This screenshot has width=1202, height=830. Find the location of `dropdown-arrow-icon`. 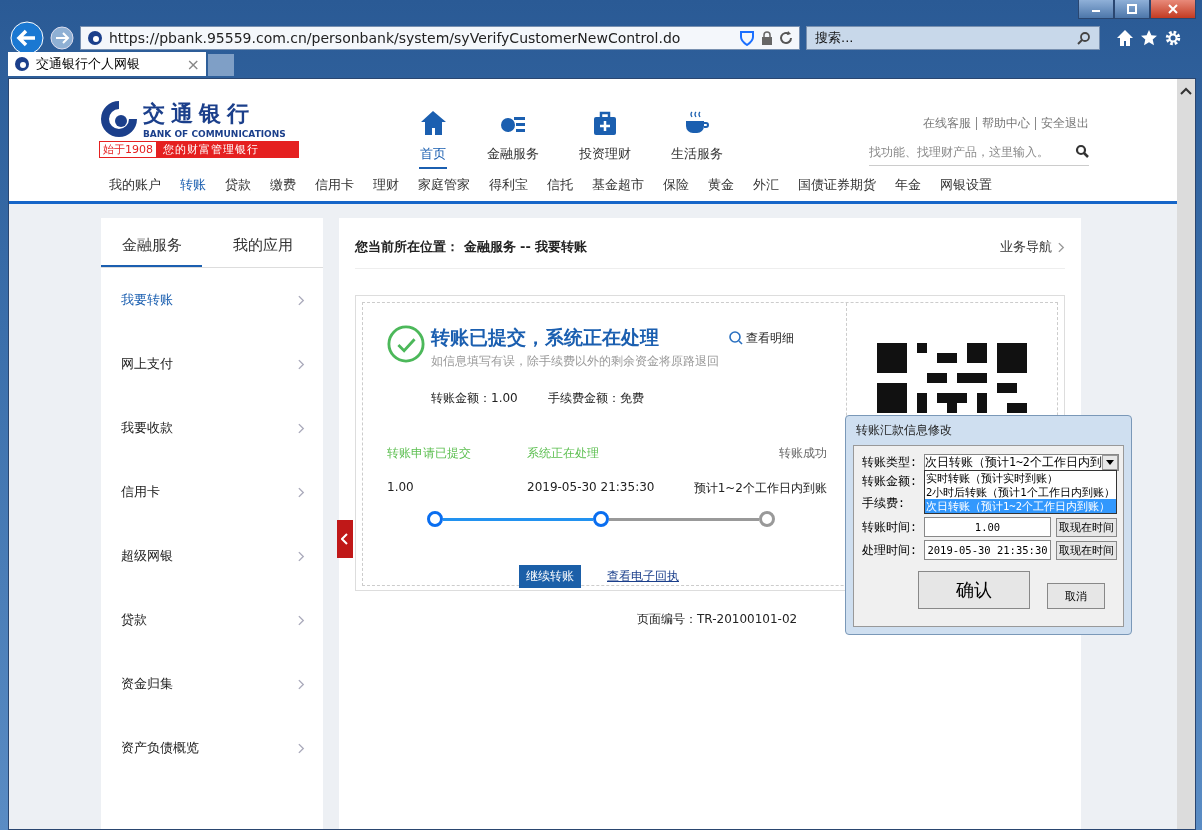

dropdown-arrow-icon is located at coordinates (1109, 462).